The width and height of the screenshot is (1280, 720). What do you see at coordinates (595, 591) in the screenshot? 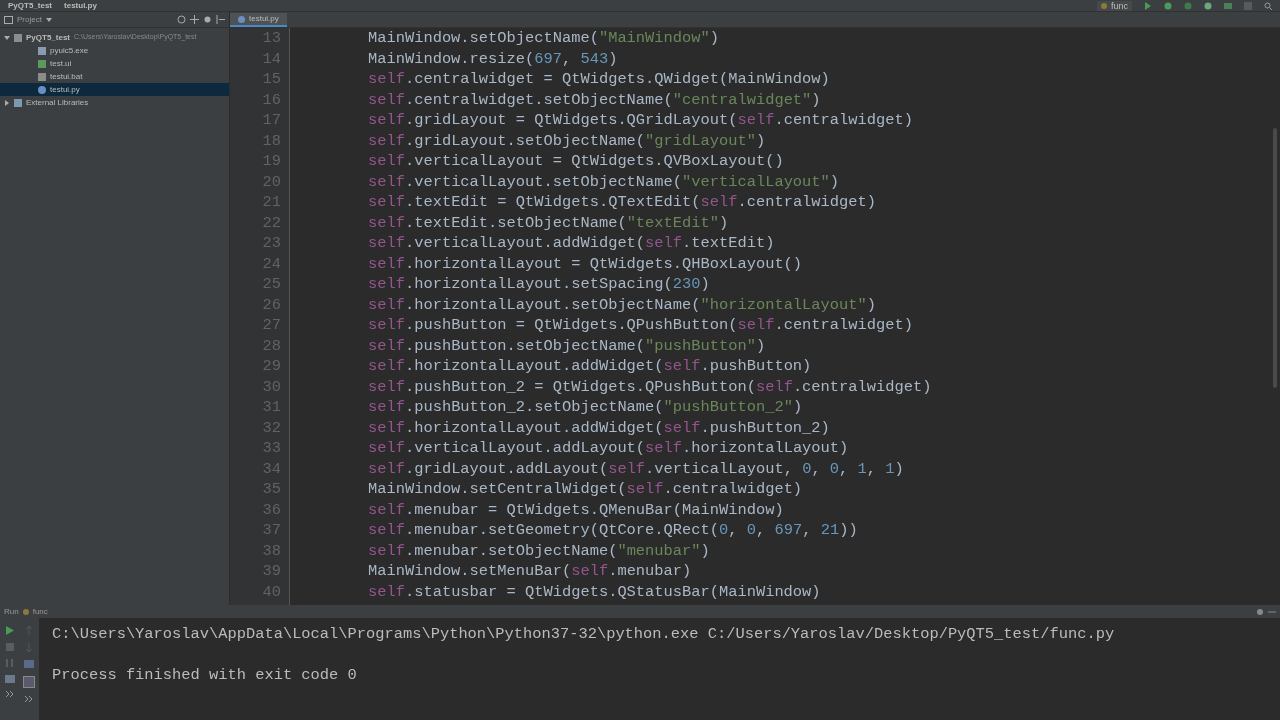
I see `code-line: self.statusbar = QtWidgets.QStatusBar(MainWindow)` at bounding box center [595, 591].